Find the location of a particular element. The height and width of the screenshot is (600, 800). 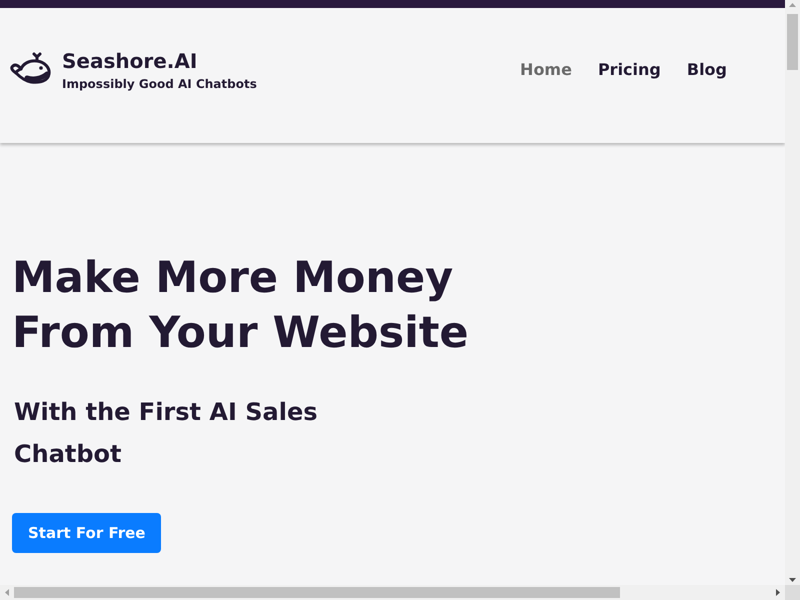

subheadline: With the First AI Sales is located at coordinates (166, 412).